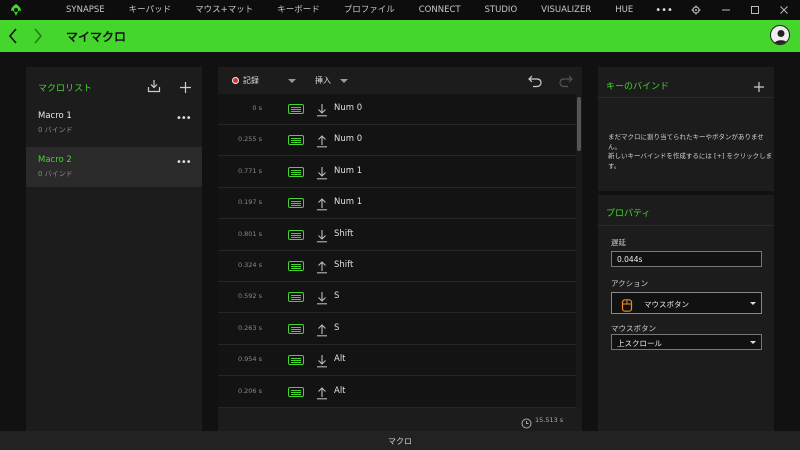 This screenshot has height=450, width=800. What do you see at coordinates (14, 36) in the screenshot?
I see `back-arrow-icon` at bounding box center [14, 36].